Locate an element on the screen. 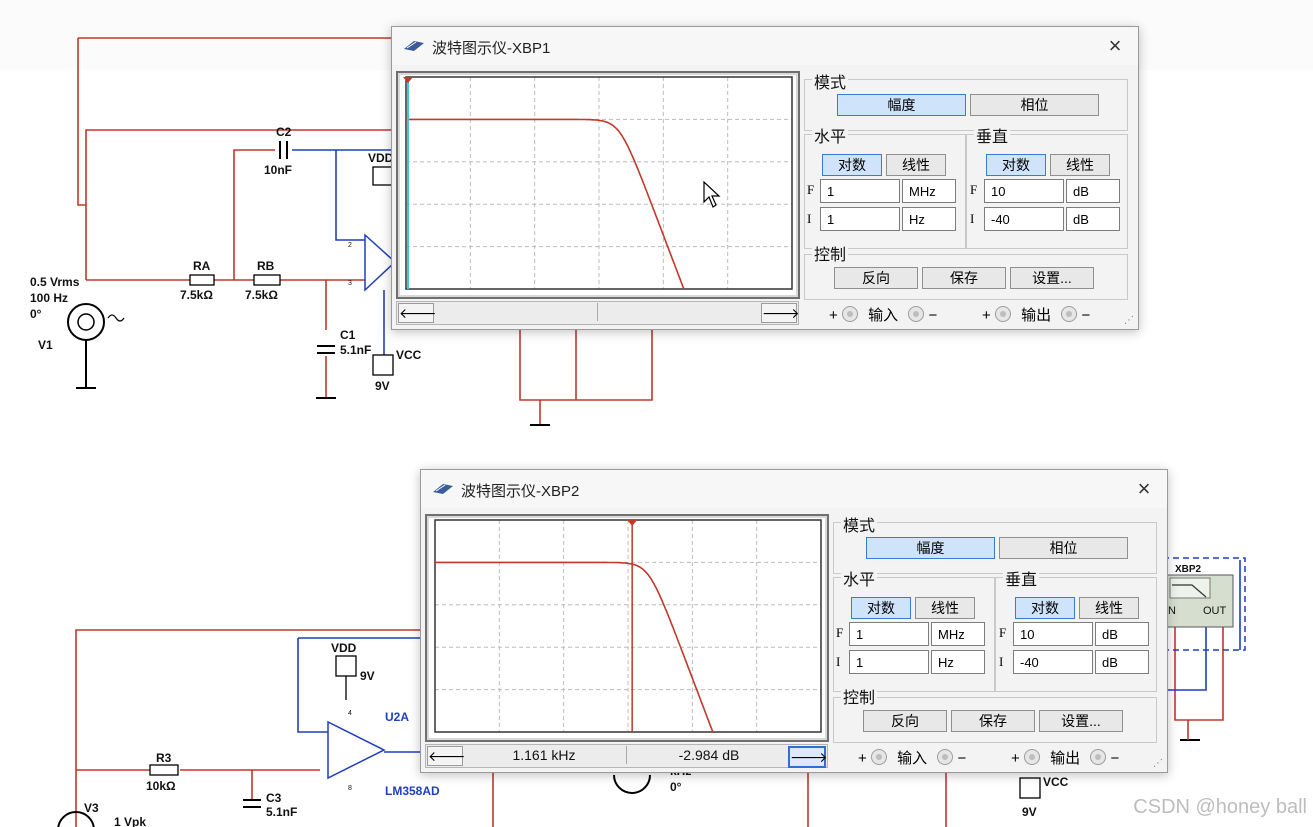  xbp2-box-title: XBP2 is located at coordinates (1188, 569).